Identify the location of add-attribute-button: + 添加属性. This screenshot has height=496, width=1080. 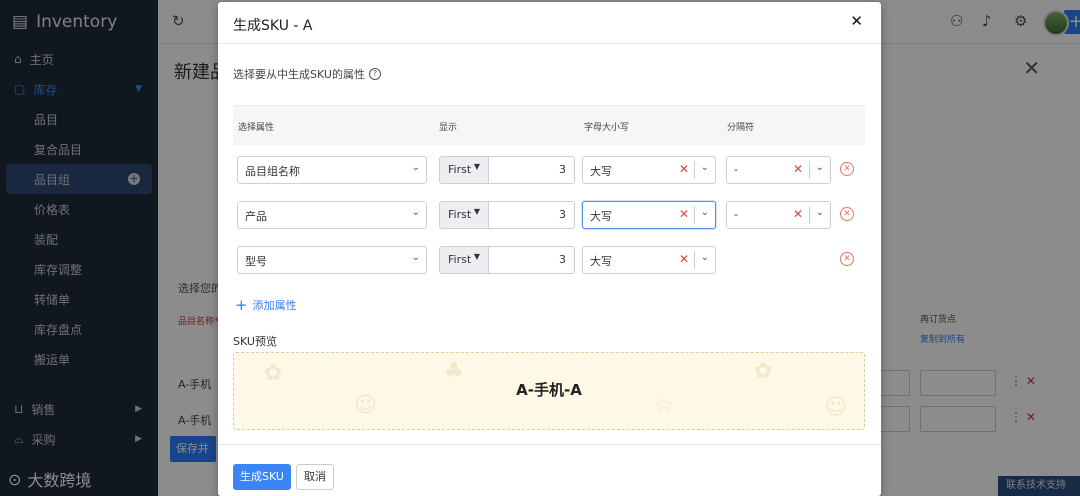
(266, 305).